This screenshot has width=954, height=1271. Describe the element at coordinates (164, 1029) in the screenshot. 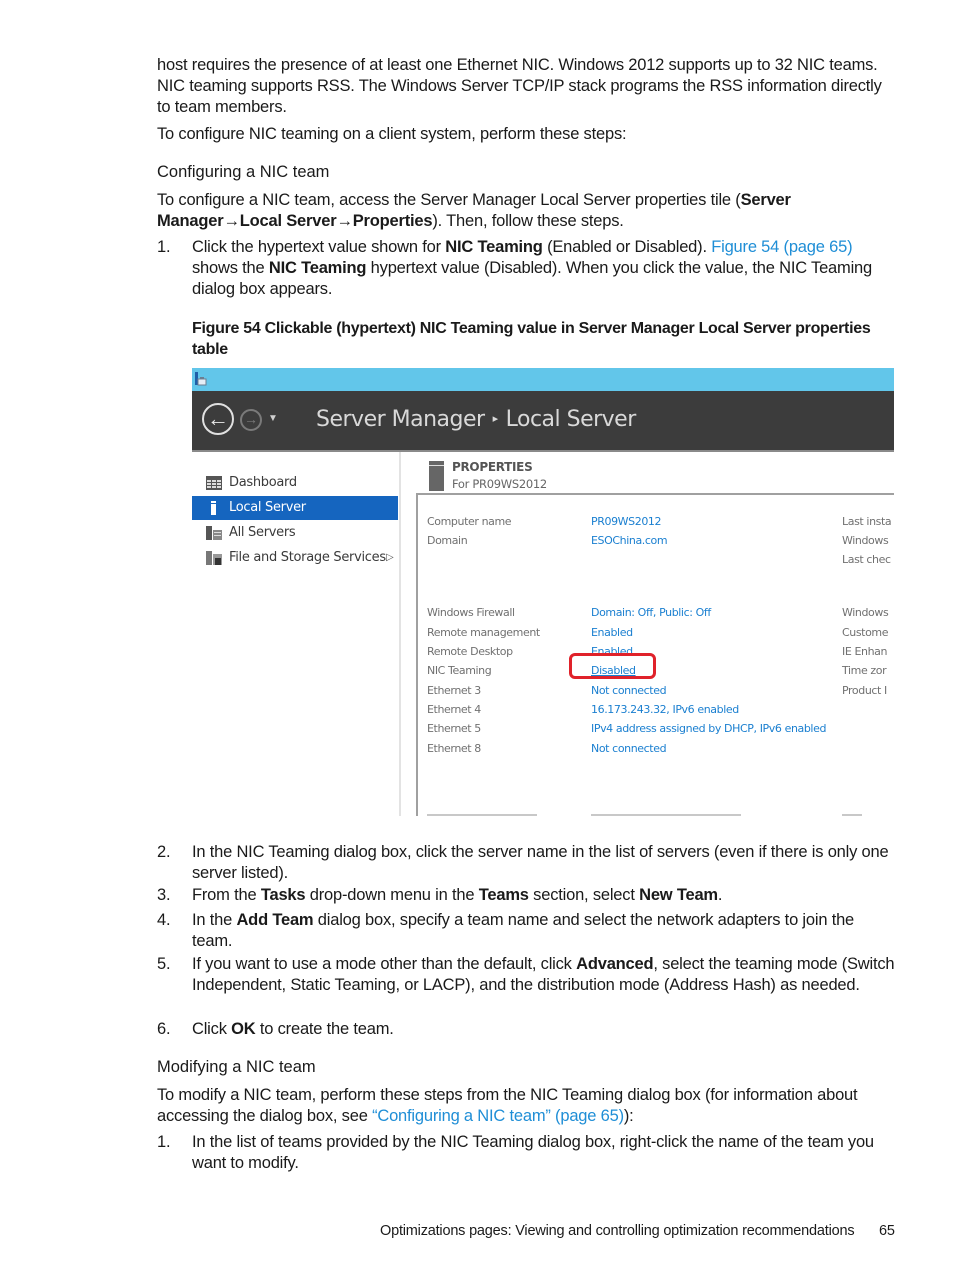

I see `step-number: 6.` at that location.